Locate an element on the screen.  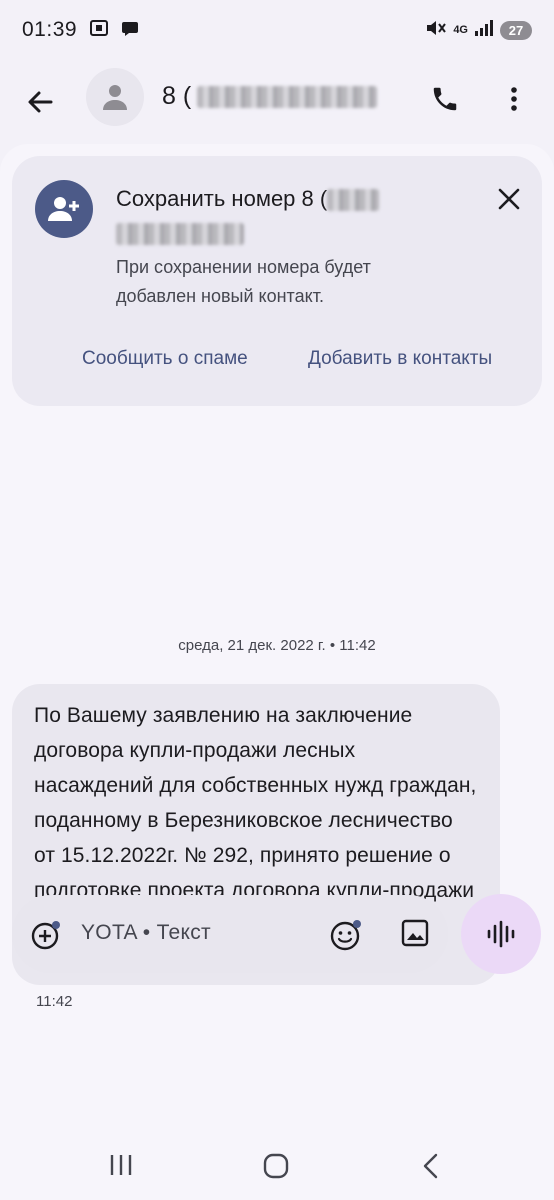
emoji-icon is located at coordinates (345, 935).